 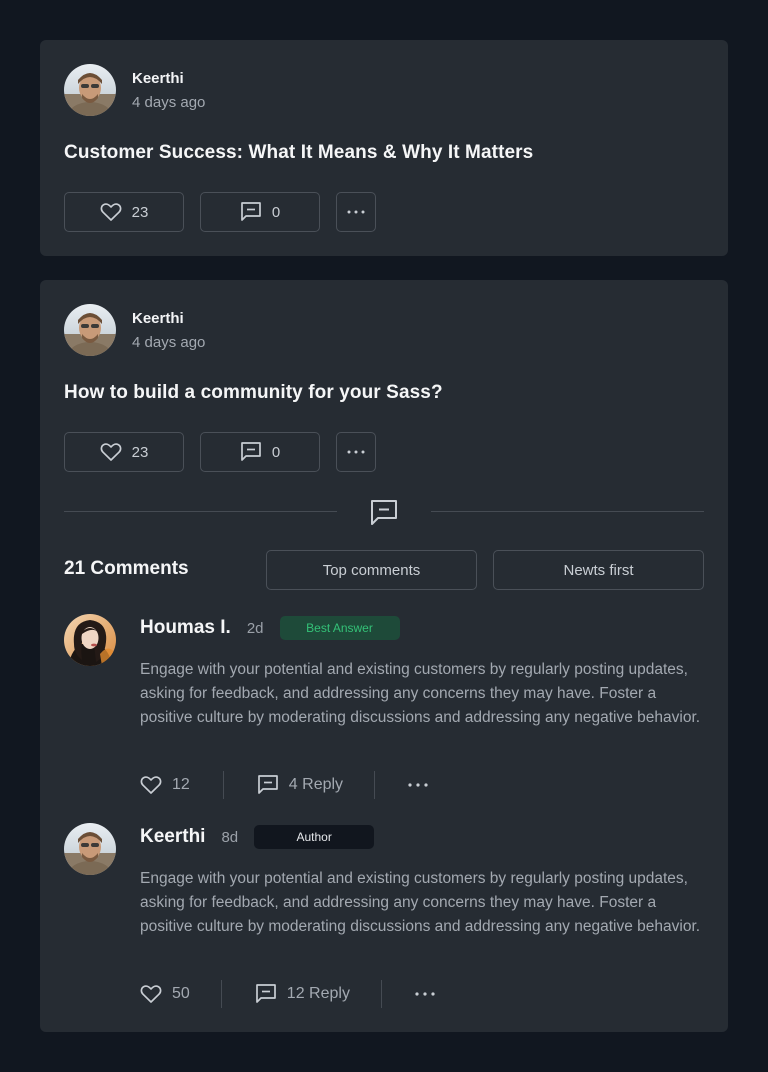 What do you see at coordinates (255, 628) in the screenshot?
I see `comment-time: 2d` at bounding box center [255, 628].